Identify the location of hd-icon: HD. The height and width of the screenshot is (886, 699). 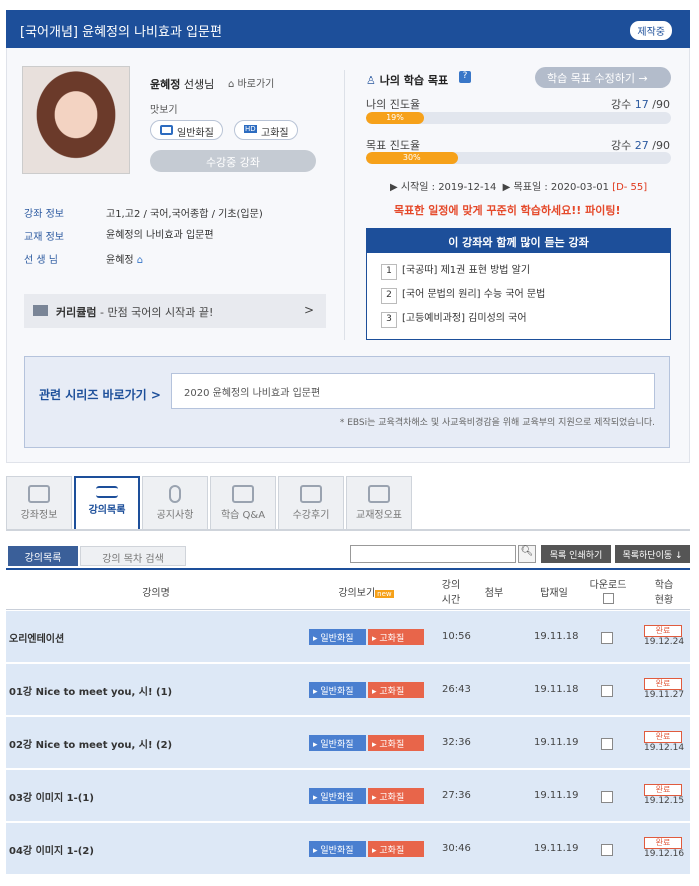
(250, 129).